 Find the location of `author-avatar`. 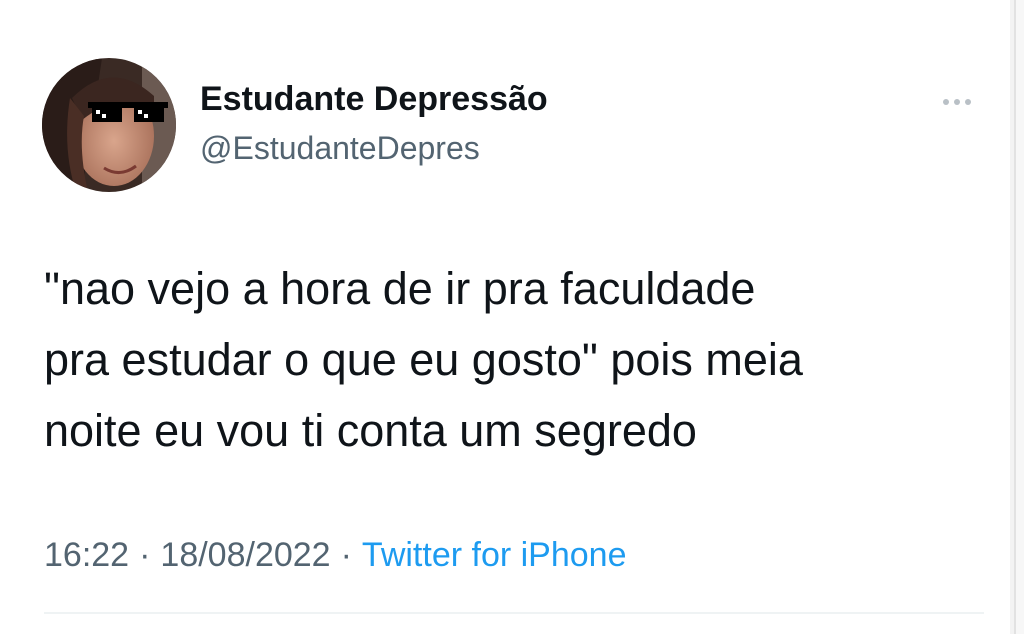

author-avatar is located at coordinates (109, 125).